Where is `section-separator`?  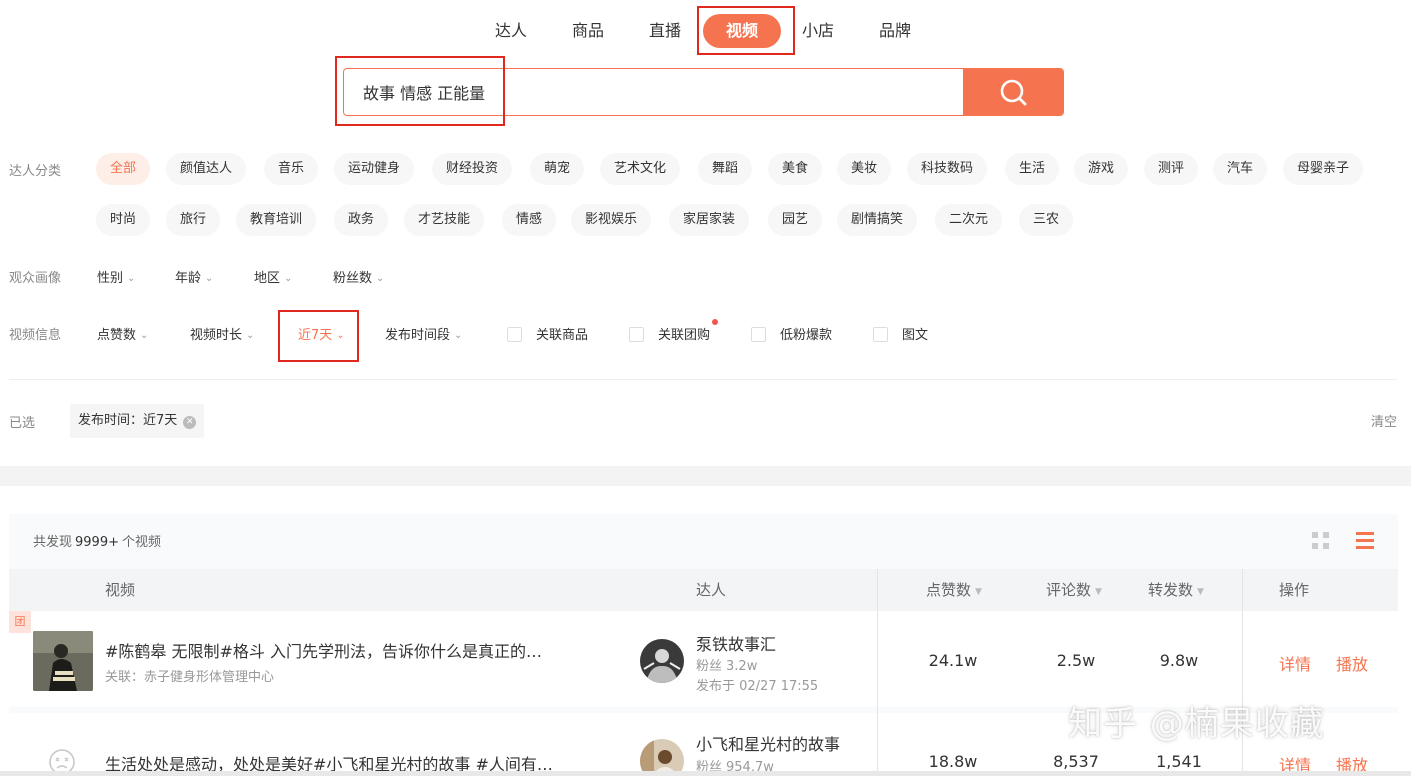
section-separator is located at coordinates (705, 476).